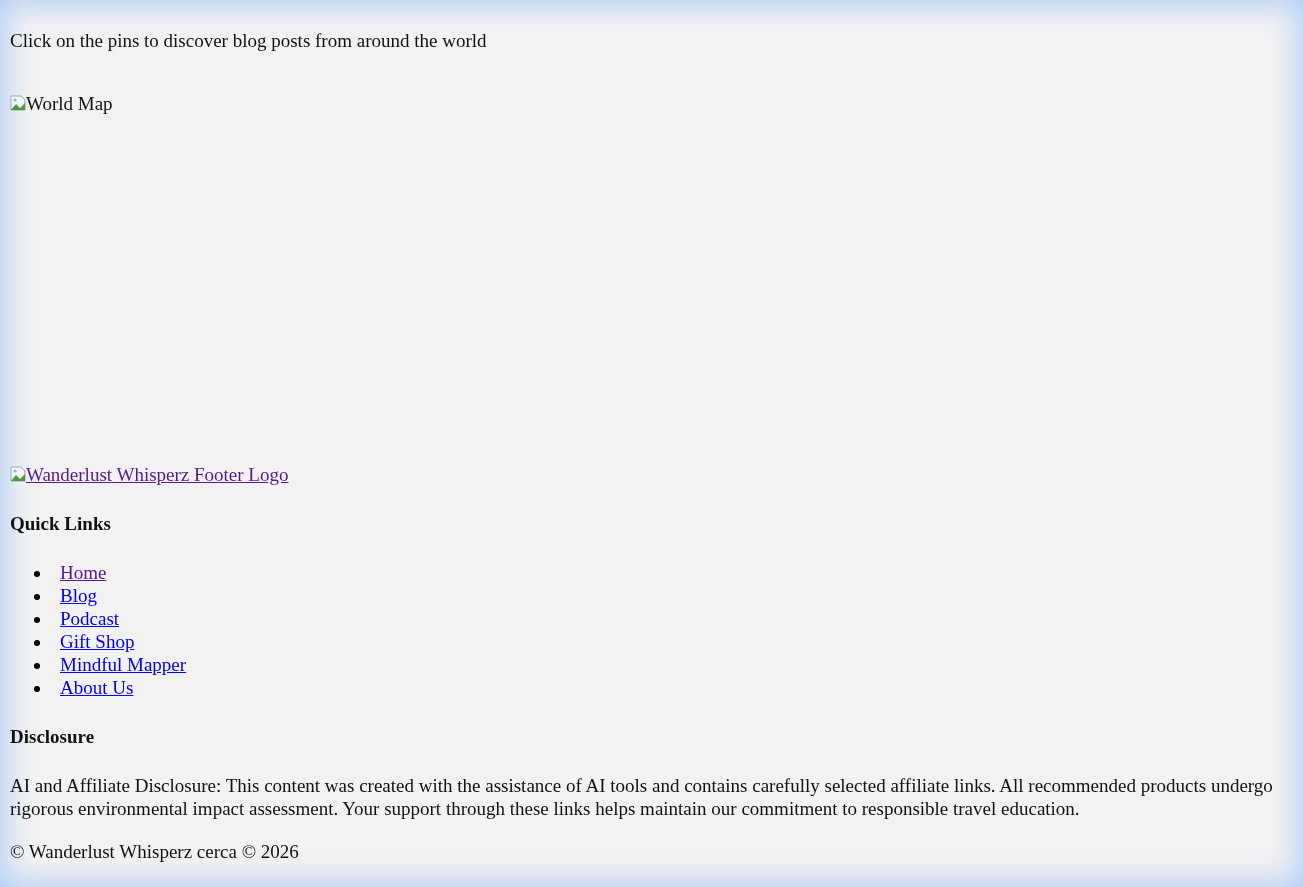  I want to click on nav-link: Home, so click(83, 572).